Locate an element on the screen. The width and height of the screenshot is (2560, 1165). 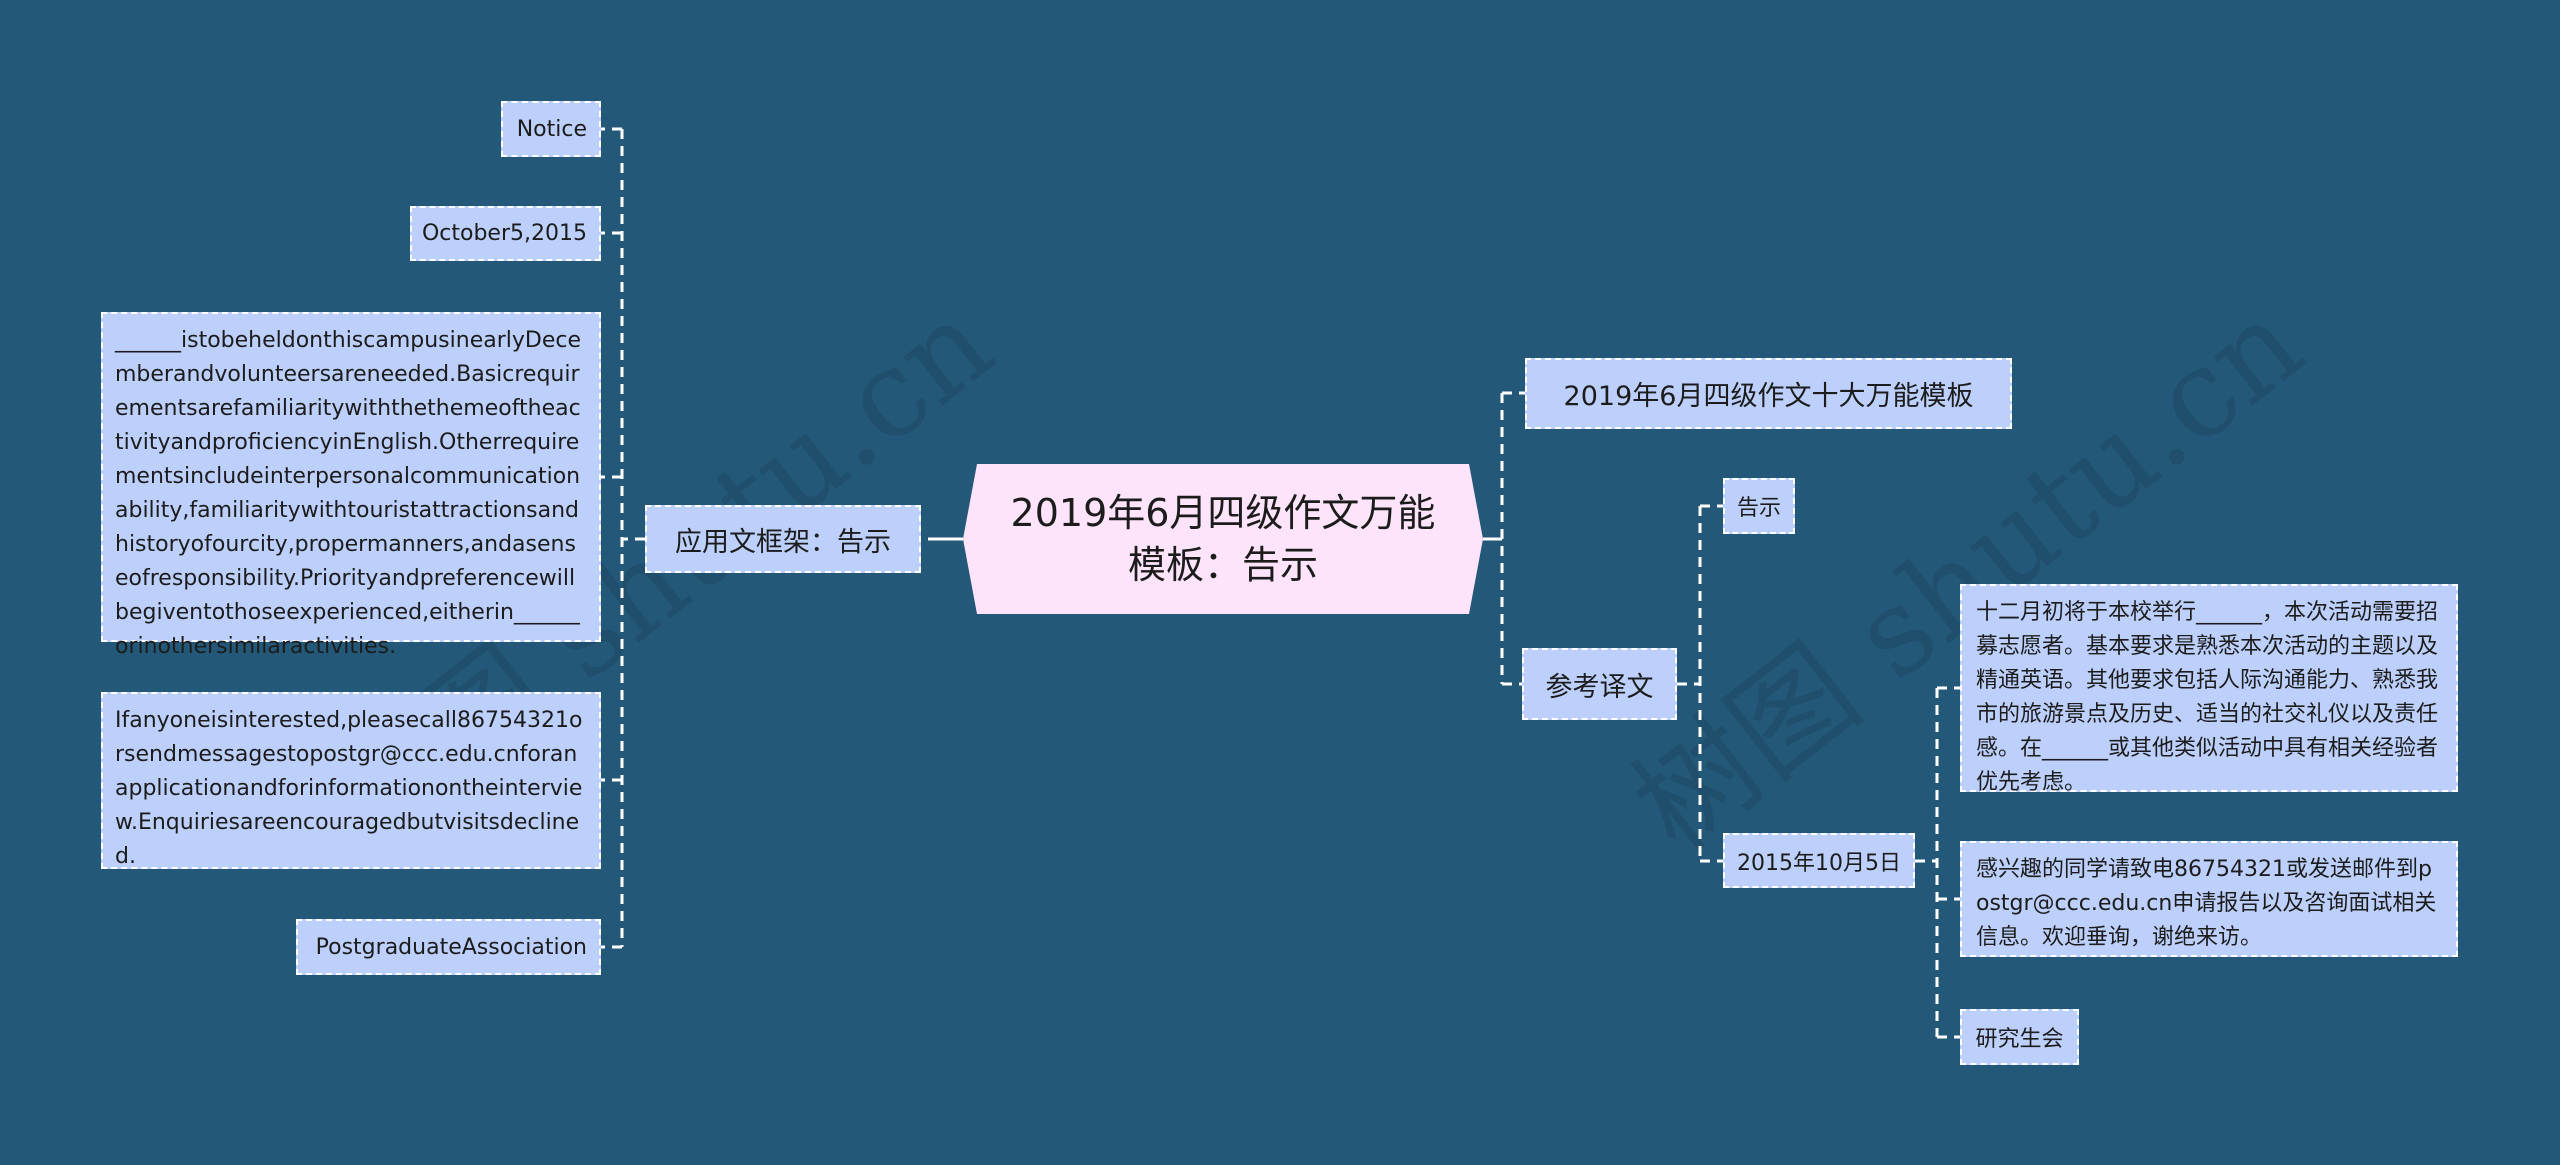
leaf-notice: Notice is located at coordinates (551, 129).